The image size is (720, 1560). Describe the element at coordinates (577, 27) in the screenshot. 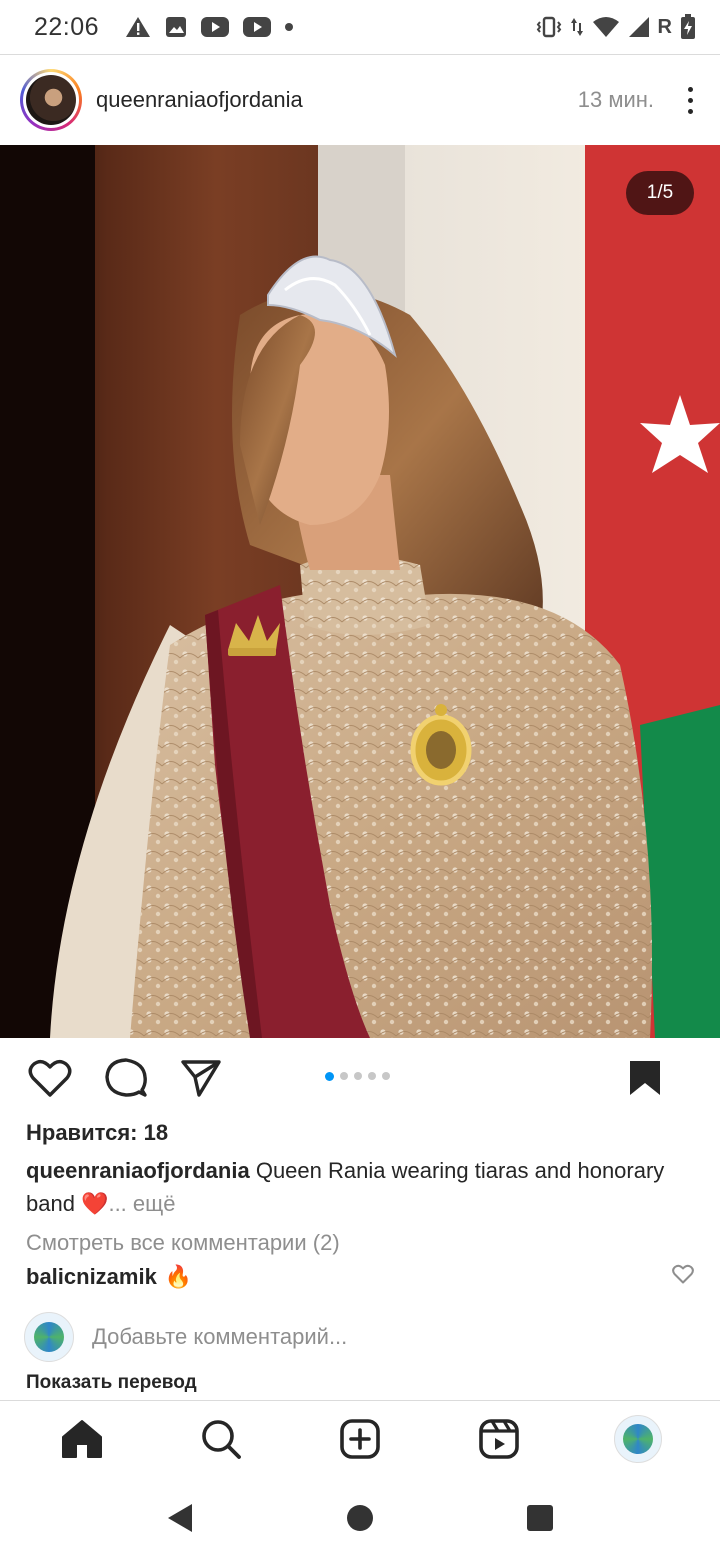

I see `data-arrows-icon` at that location.